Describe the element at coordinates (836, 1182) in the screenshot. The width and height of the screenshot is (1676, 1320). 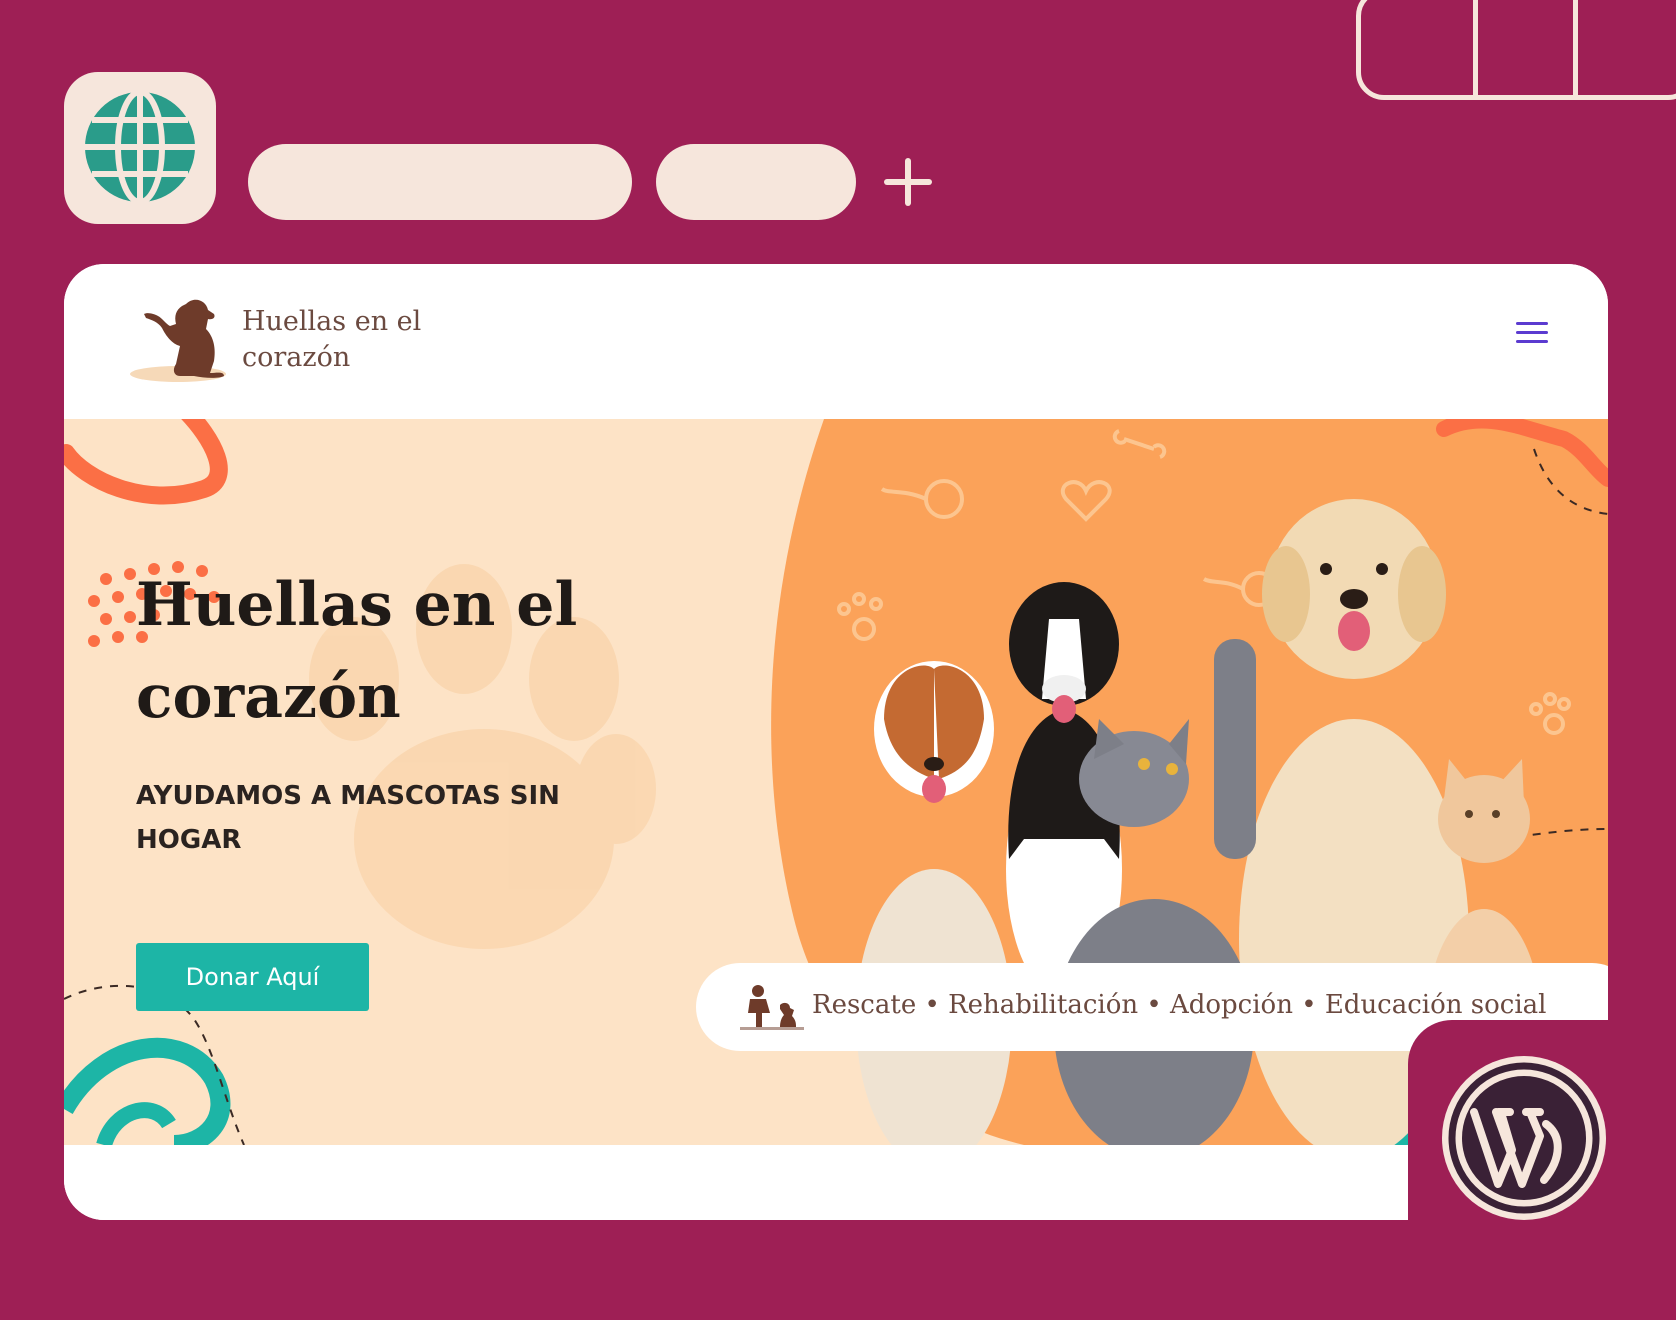
I see `page-footer-area` at that location.